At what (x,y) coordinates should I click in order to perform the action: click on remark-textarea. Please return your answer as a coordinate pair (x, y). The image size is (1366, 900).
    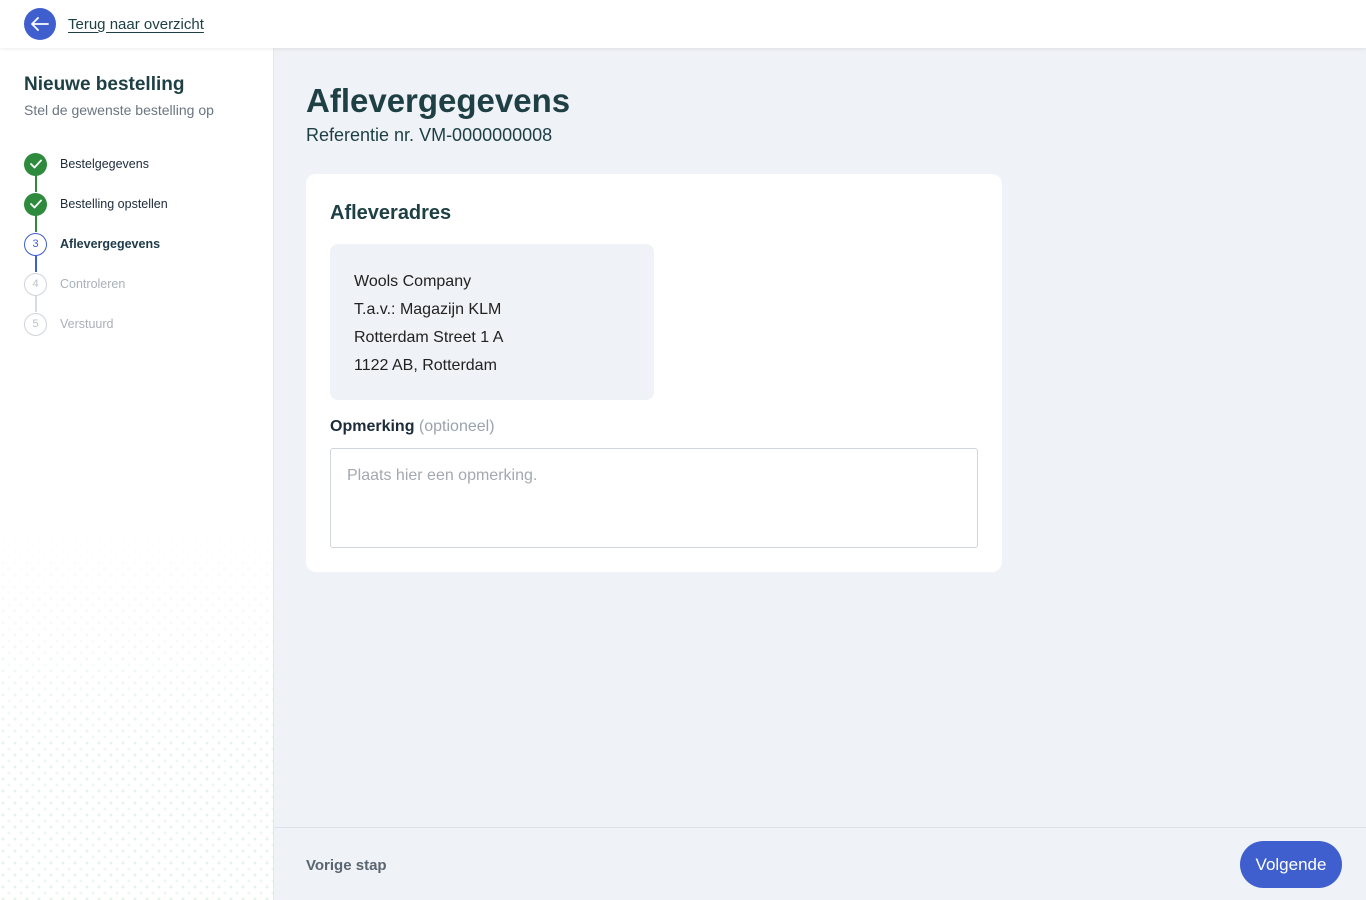
    Looking at the image, I should click on (654, 498).